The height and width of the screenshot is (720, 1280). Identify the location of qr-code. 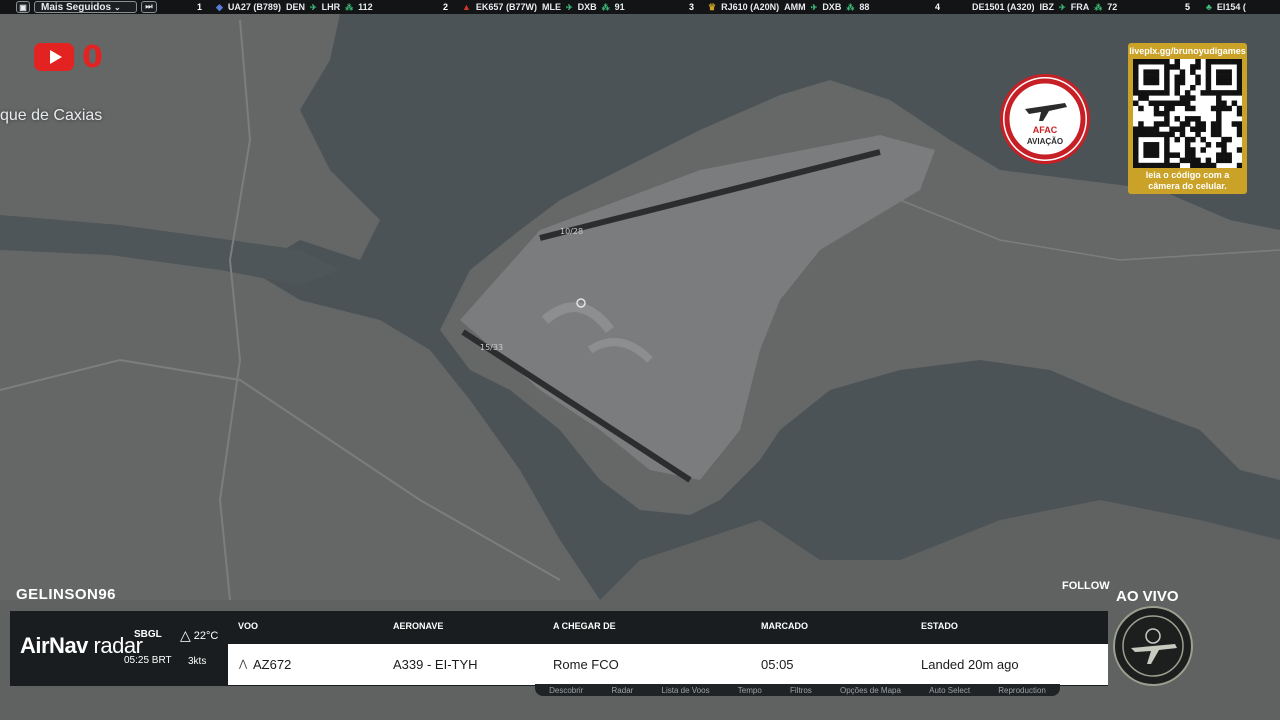
(1188, 114).